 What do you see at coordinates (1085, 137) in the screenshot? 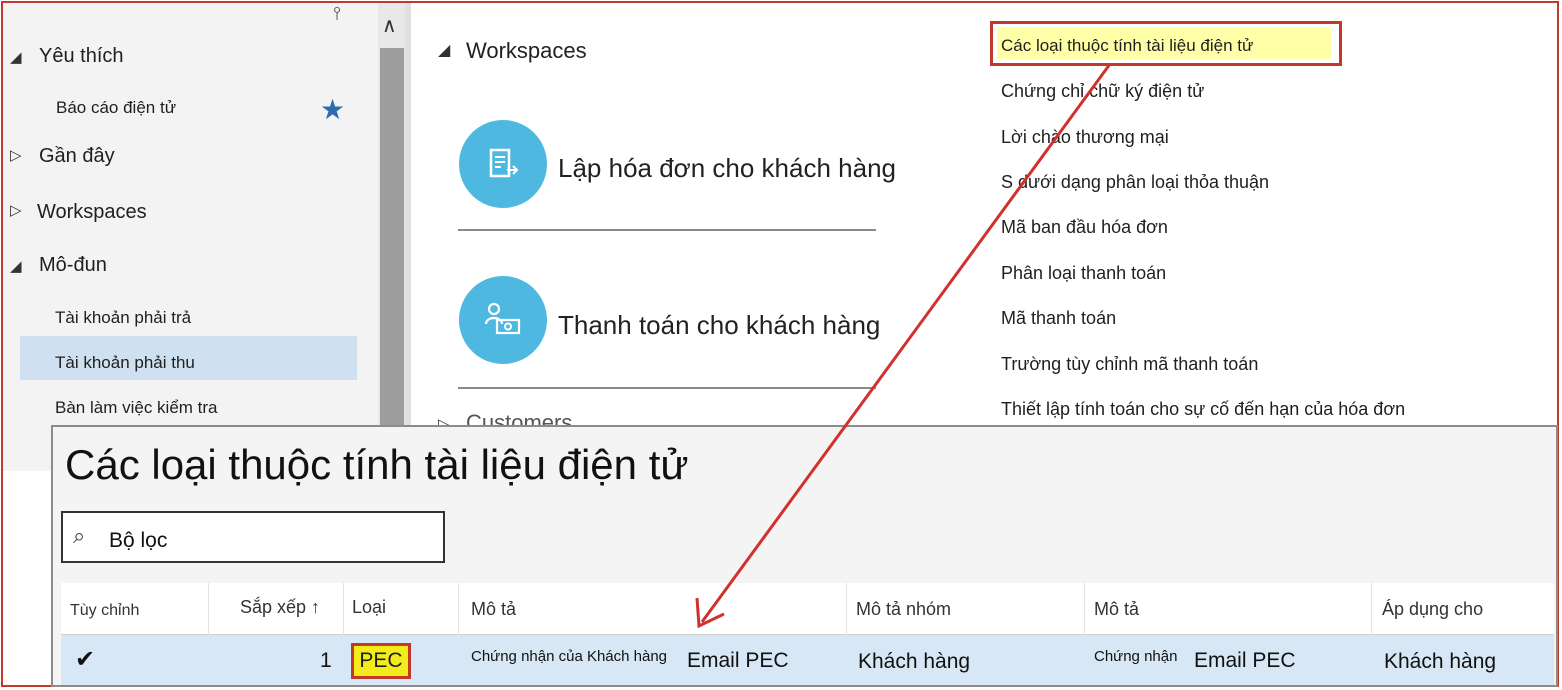
I see `link-trade-greetings: Lời chào thương mại` at bounding box center [1085, 137].